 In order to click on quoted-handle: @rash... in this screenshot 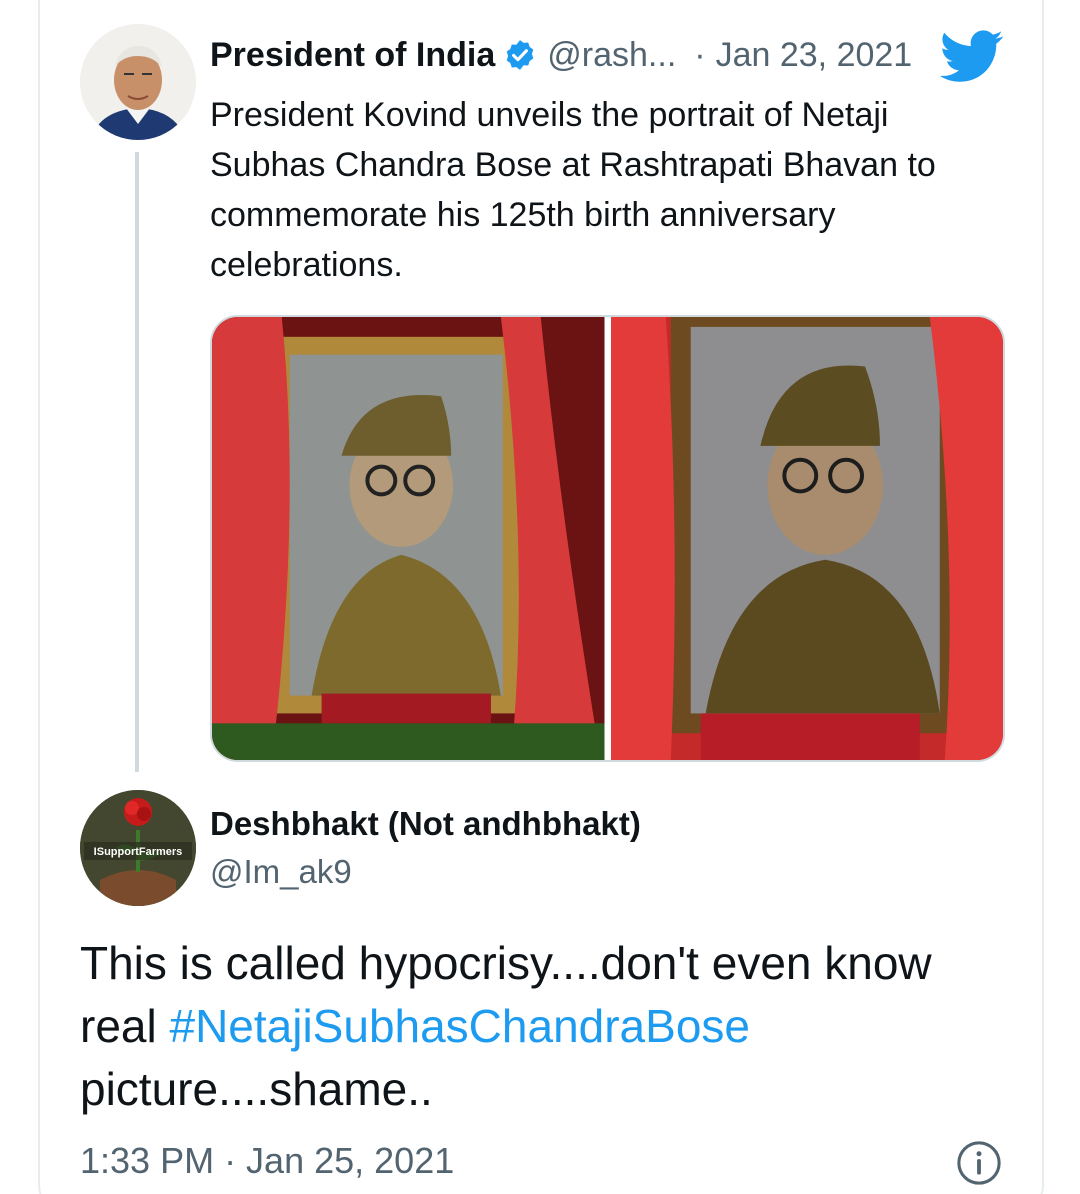, I will do `click(611, 55)`.